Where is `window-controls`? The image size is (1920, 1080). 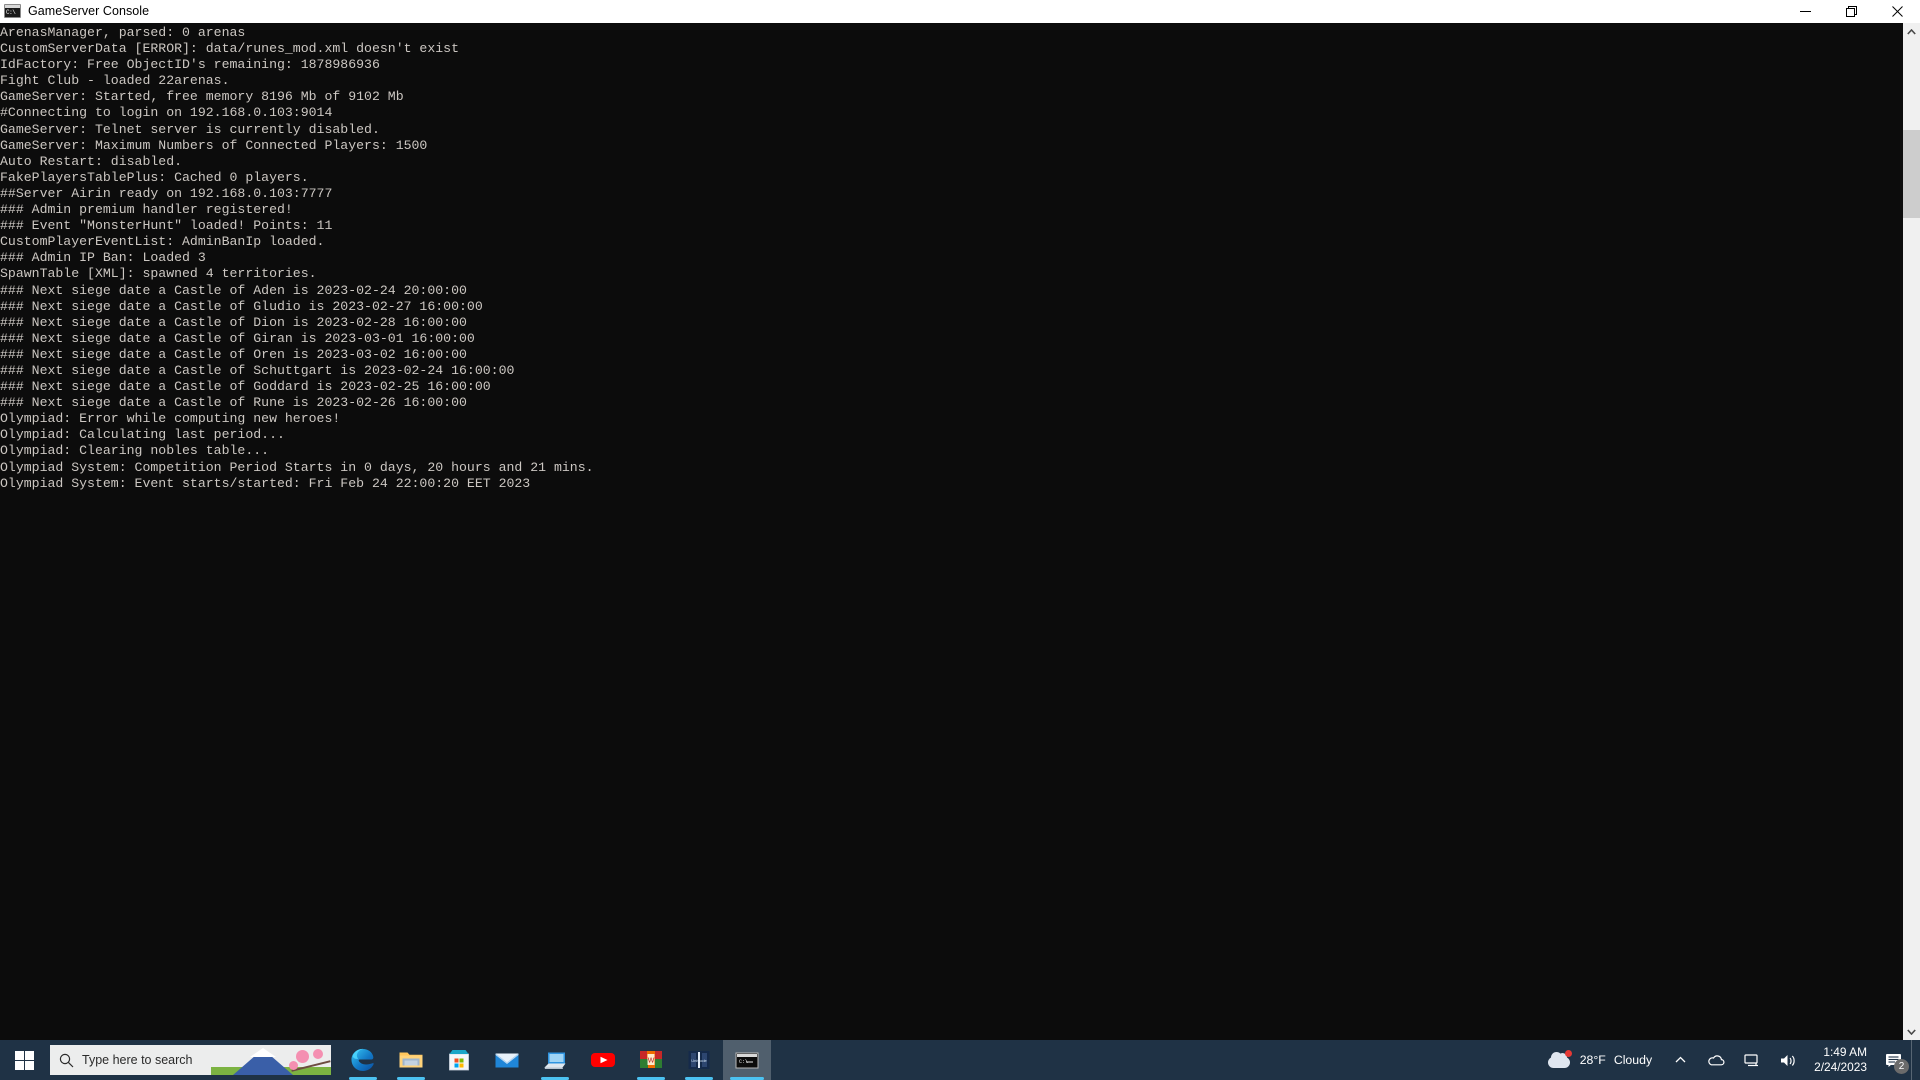 window-controls is located at coordinates (1851, 11).